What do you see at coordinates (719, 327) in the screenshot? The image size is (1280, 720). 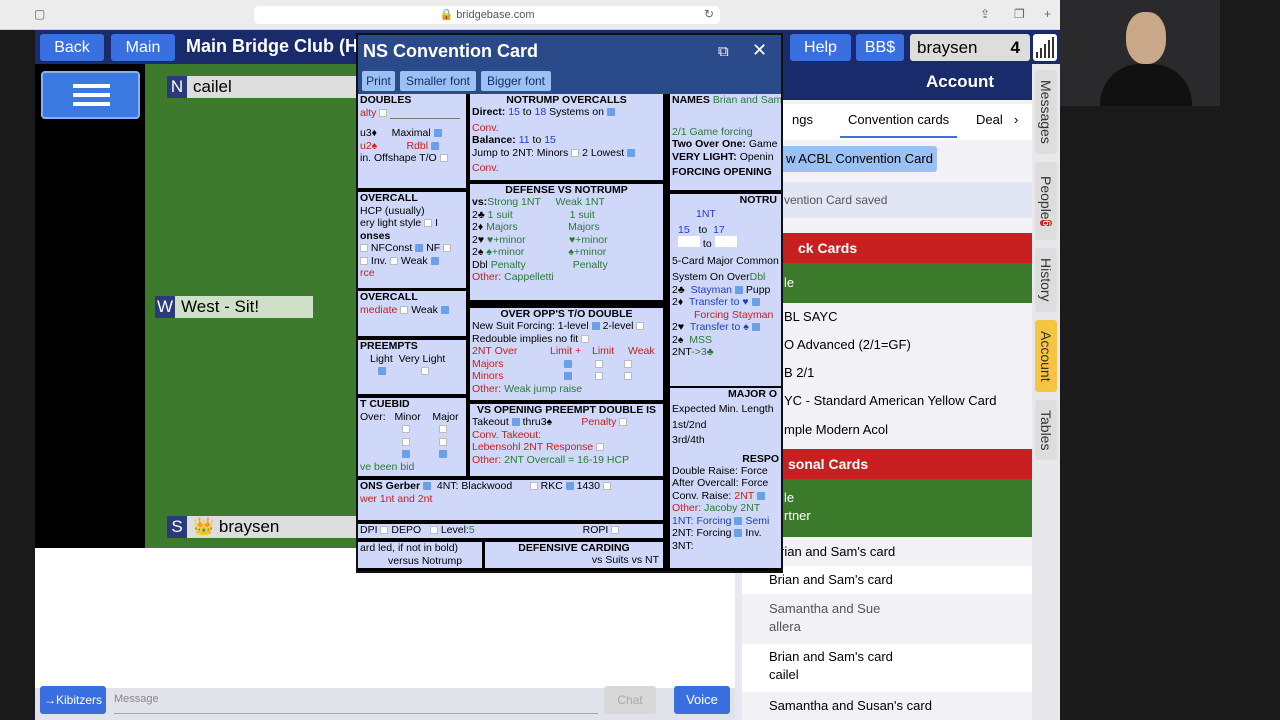 I see `cc-value: Transfer to ♠` at bounding box center [719, 327].